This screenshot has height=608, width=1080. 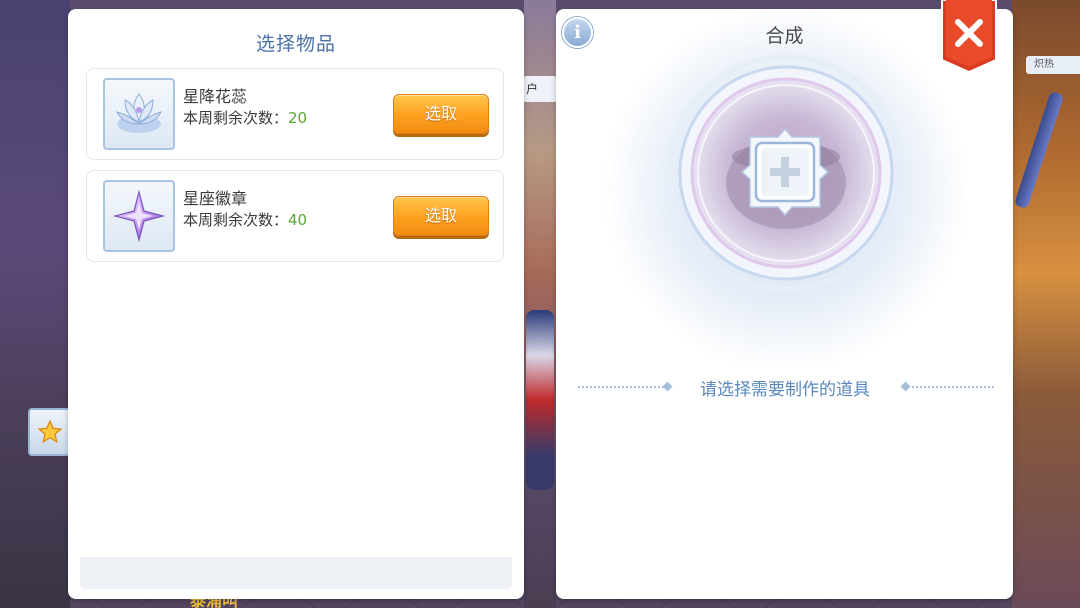 I want to click on panel-title: 选择物品, so click(x=295, y=44).